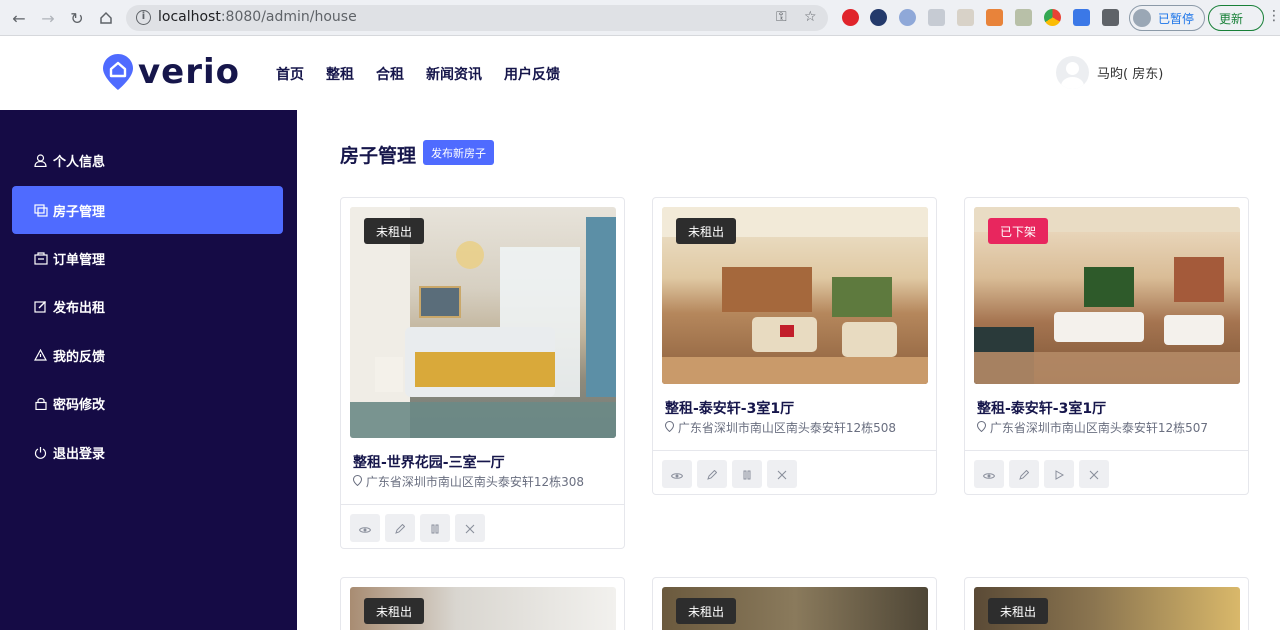 This screenshot has height=630, width=1280. I want to click on house-address: 广东省深圳市南山区南头泰安轩12栋308, so click(468, 481).